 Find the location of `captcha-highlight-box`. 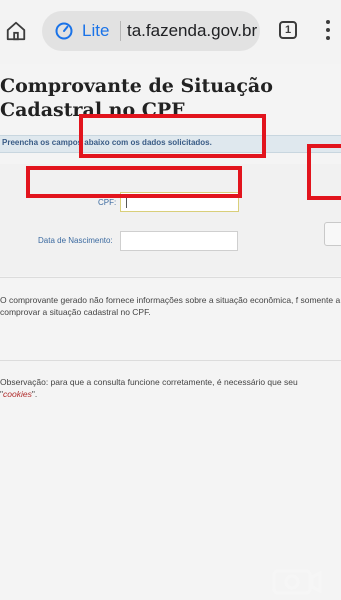

captcha-highlight-box is located at coordinates (324, 172).